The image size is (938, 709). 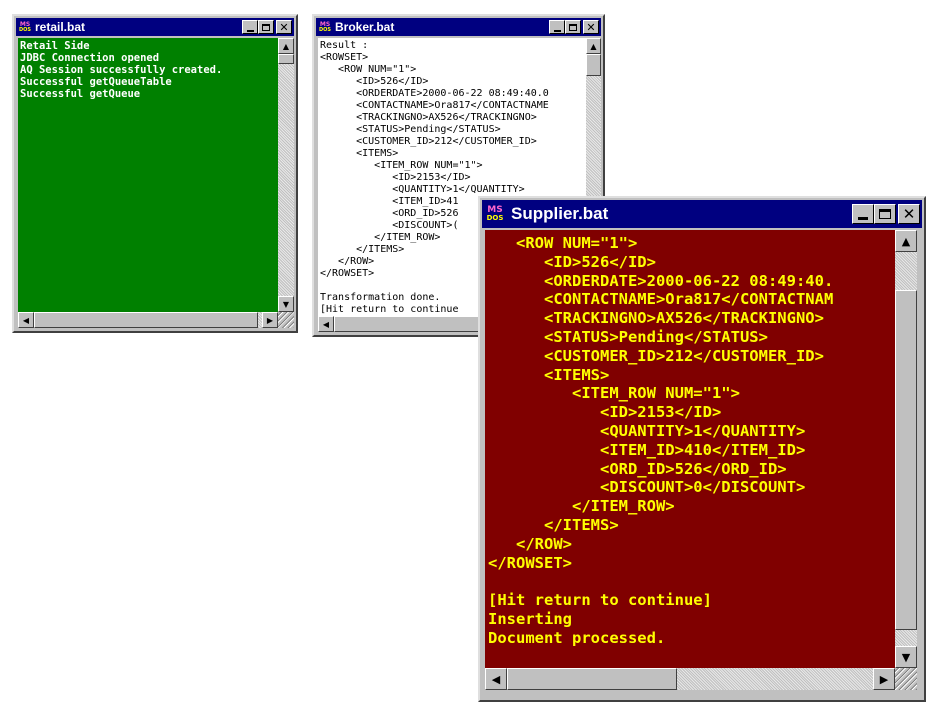 I want to click on broker-title: Broker.bat, so click(x=365, y=27).